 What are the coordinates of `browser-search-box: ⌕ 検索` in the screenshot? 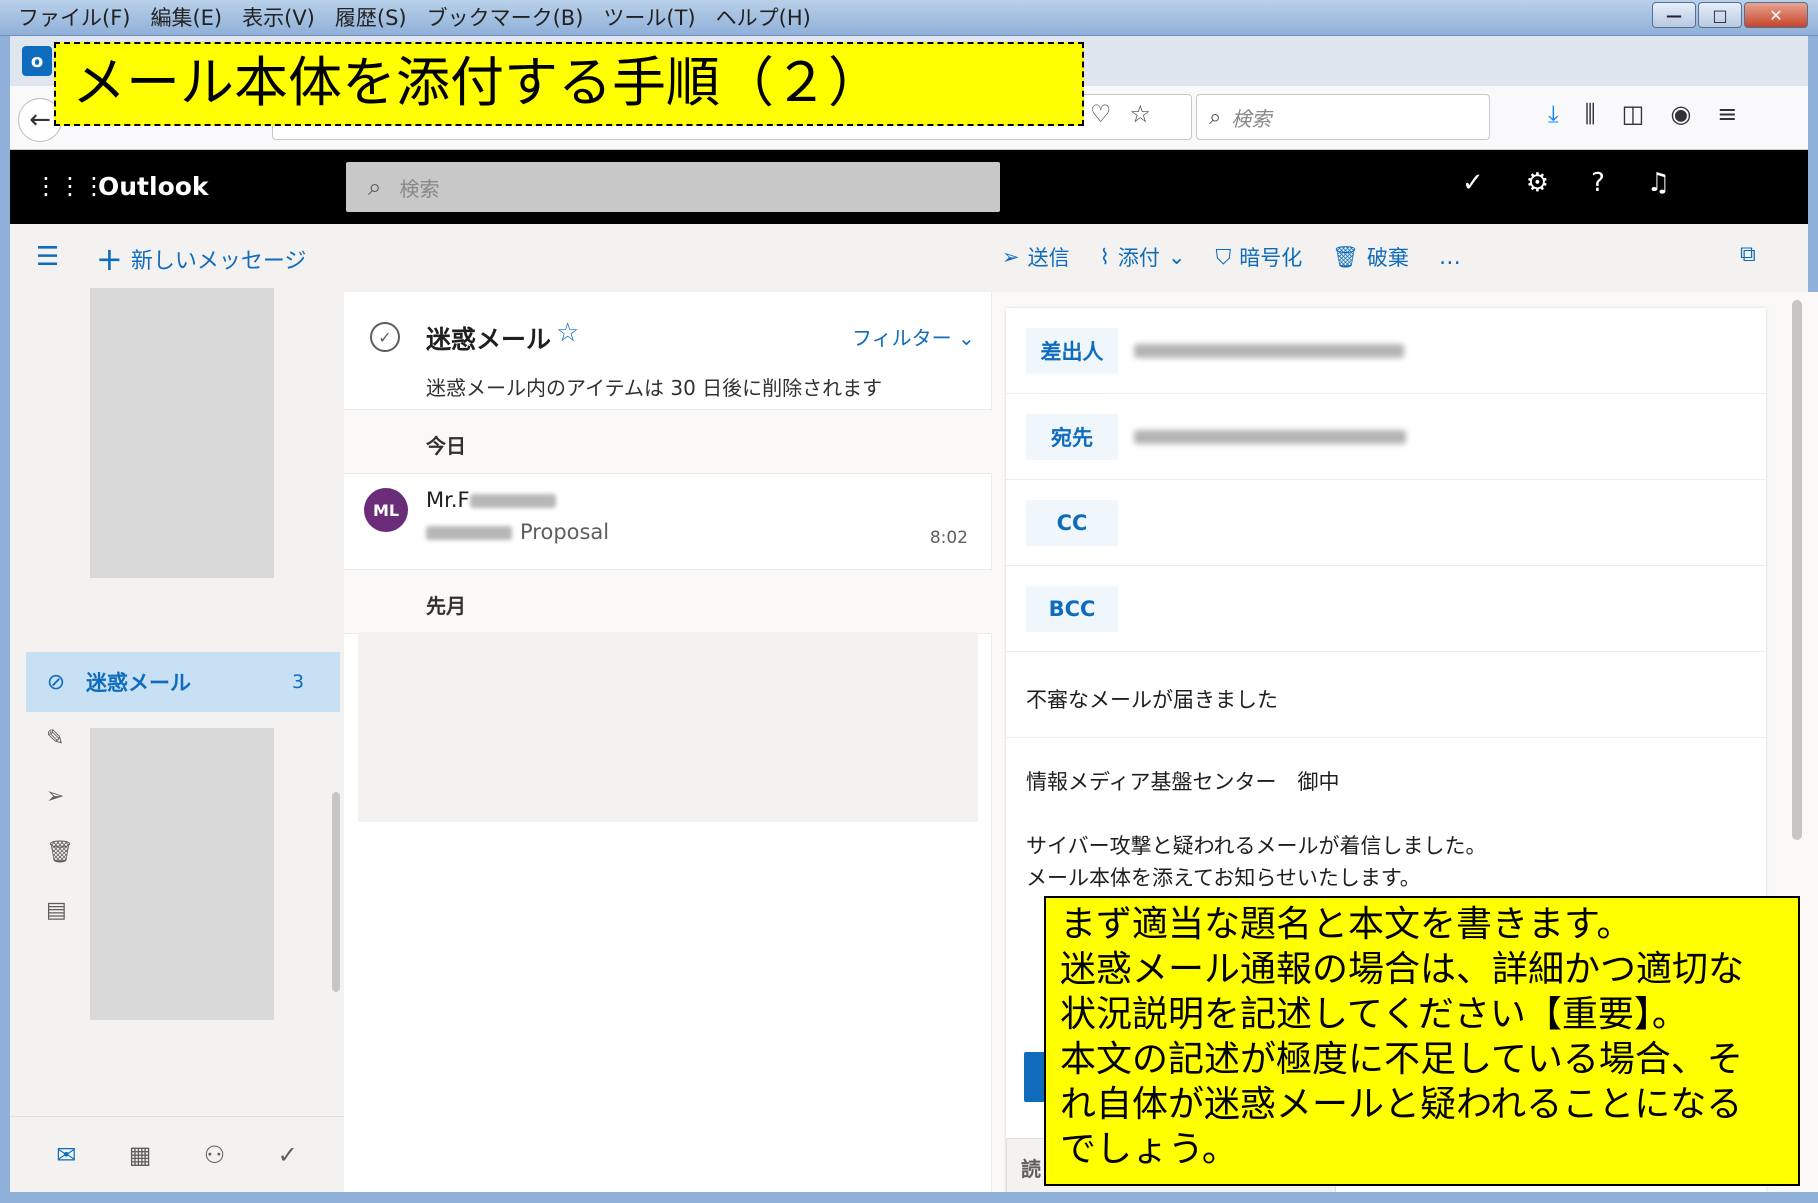 It's located at (1343, 117).